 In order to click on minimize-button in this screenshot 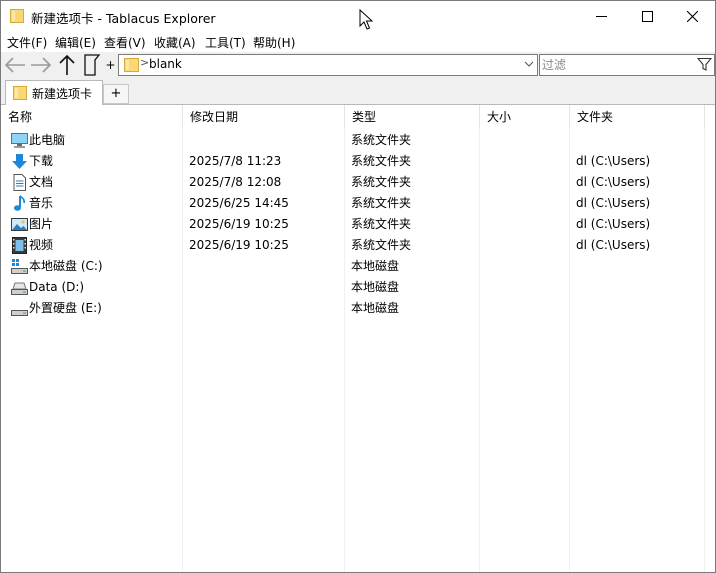, I will do `click(601, 16)`.